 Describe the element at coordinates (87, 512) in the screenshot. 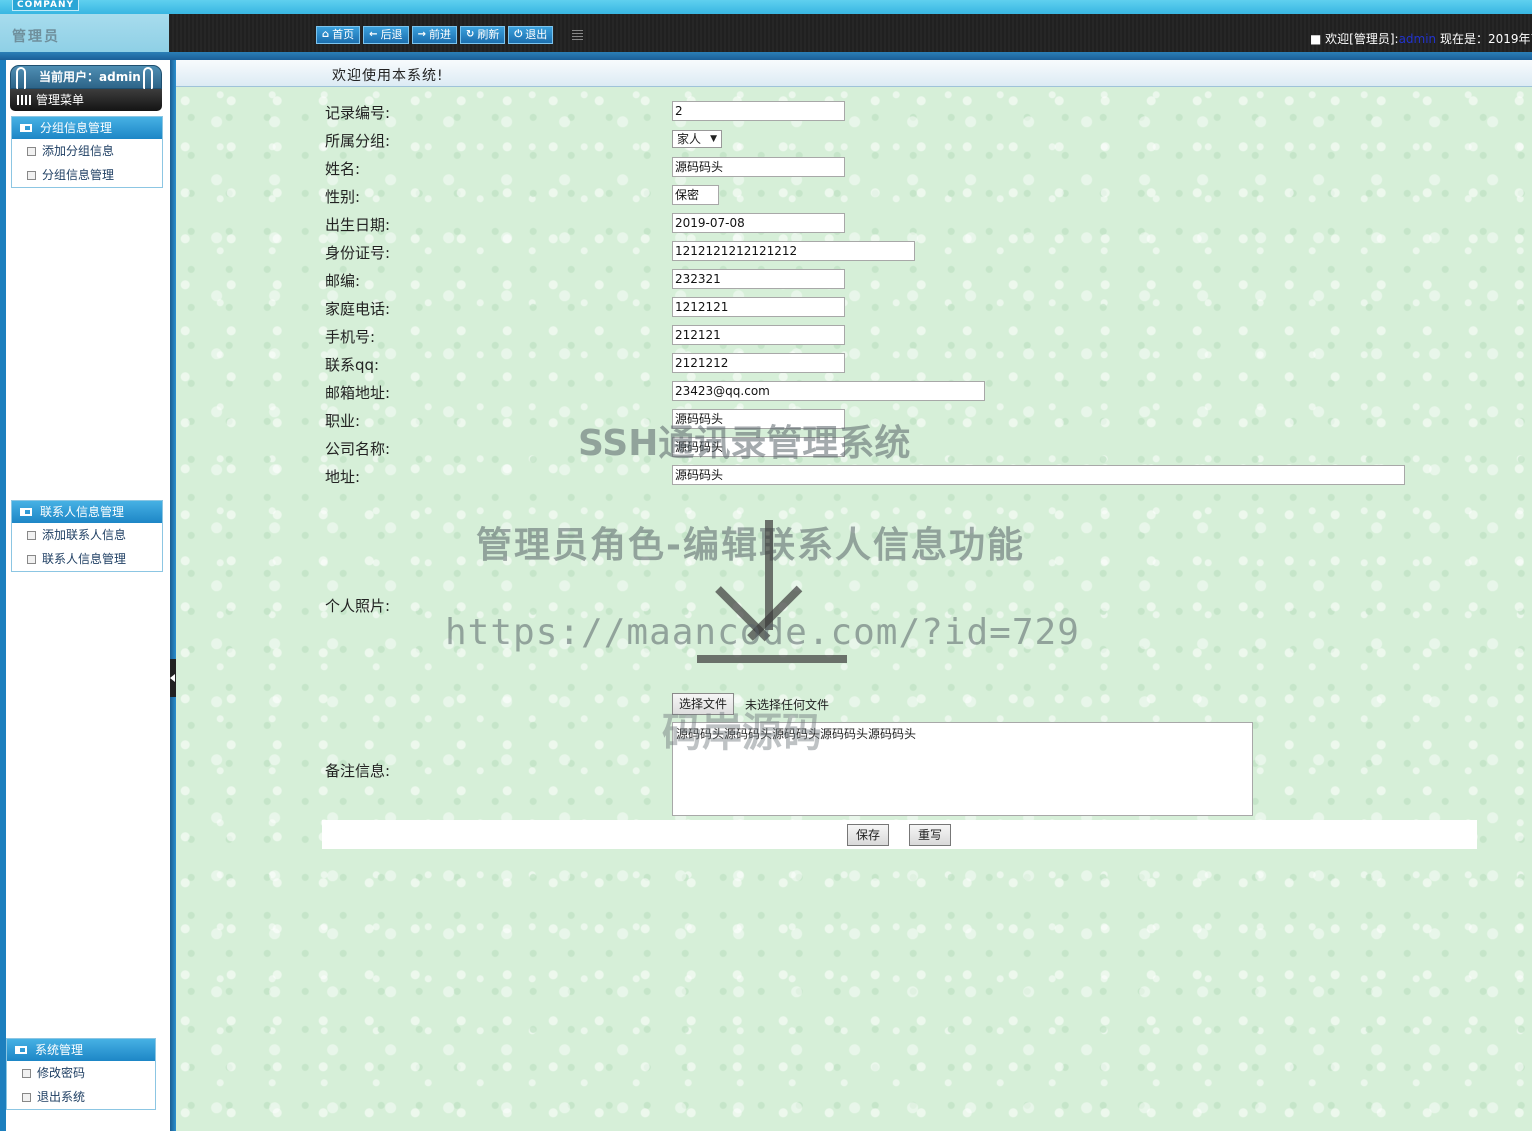

I see `panel-header: 联系人信息管理` at that location.